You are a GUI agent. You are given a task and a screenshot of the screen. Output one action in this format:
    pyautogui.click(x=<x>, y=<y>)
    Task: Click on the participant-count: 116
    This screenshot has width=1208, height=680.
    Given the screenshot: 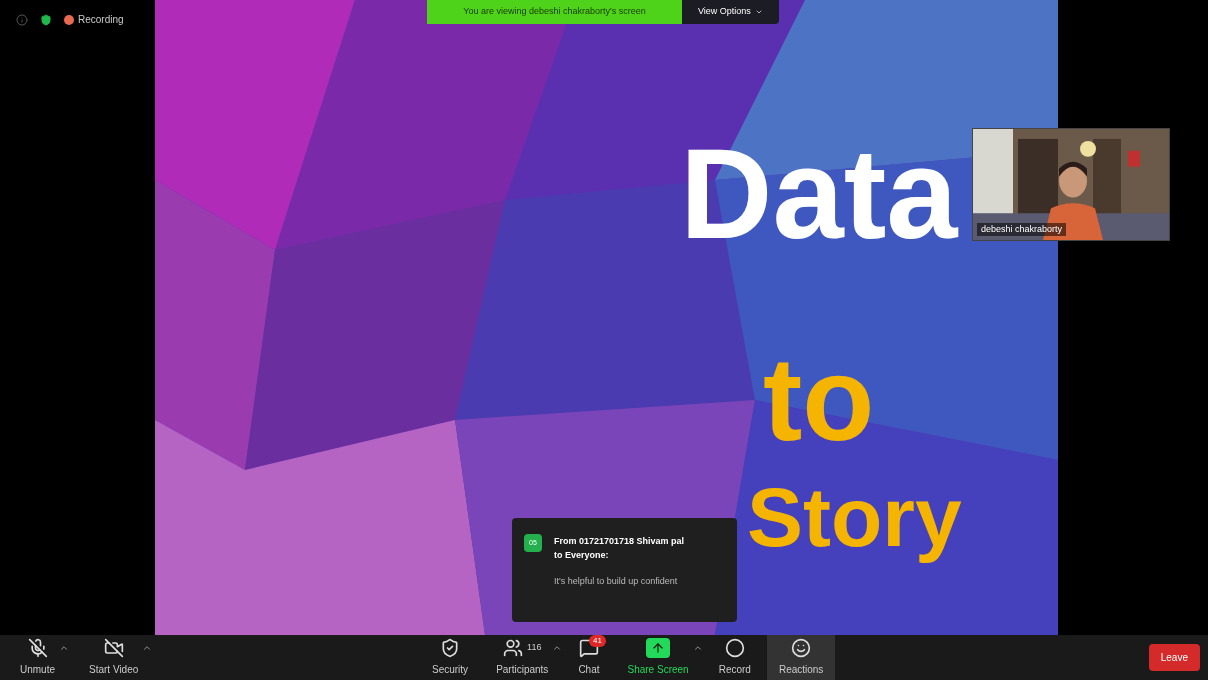 What is the action you would take?
    pyautogui.click(x=534, y=648)
    